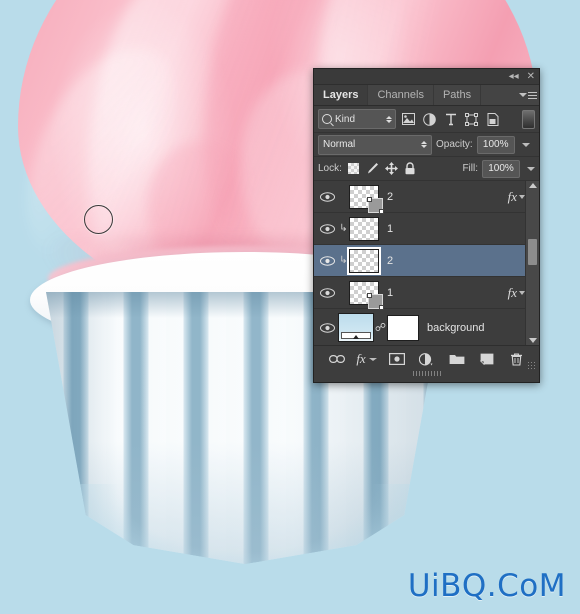  I want to click on filter-kind-select: Kind, so click(357, 119).